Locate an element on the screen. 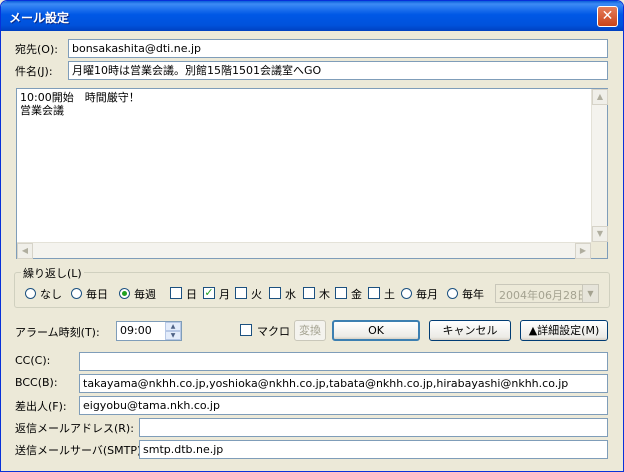 The image size is (624, 472). day-tue-label: 火 is located at coordinates (256, 294).